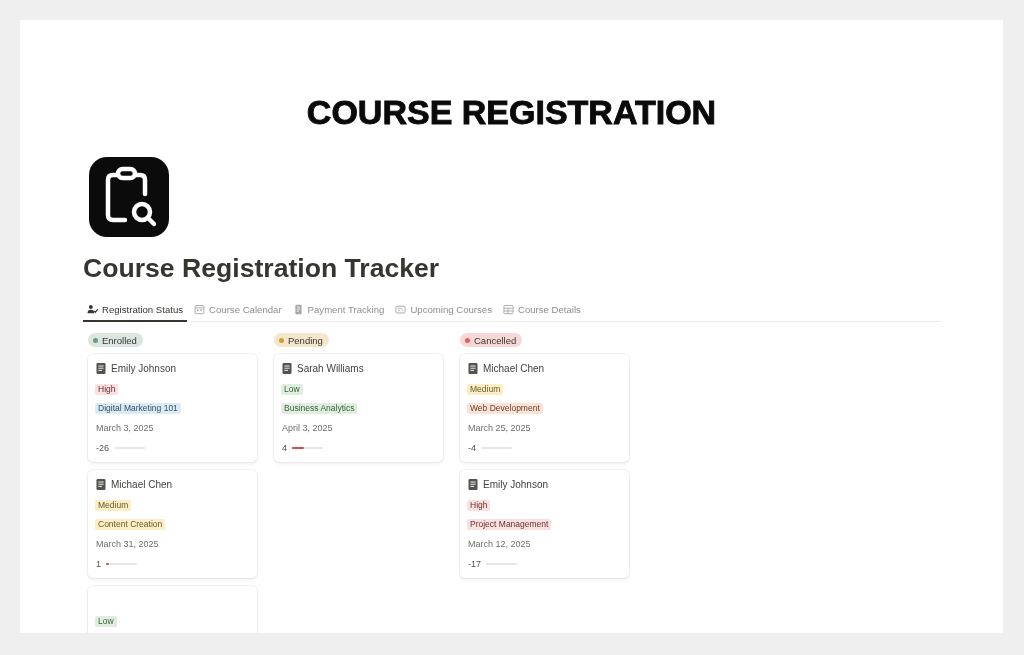 The width and height of the screenshot is (1024, 655). What do you see at coordinates (495, 340) in the screenshot?
I see `status-label: Cancelled` at bounding box center [495, 340].